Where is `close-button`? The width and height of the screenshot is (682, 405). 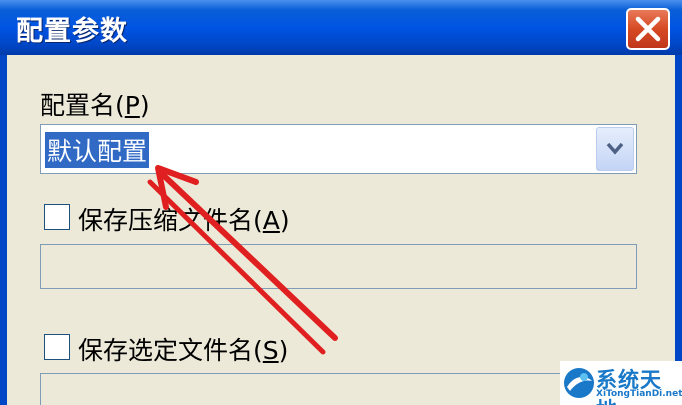
close-button is located at coordinates (648, 29).